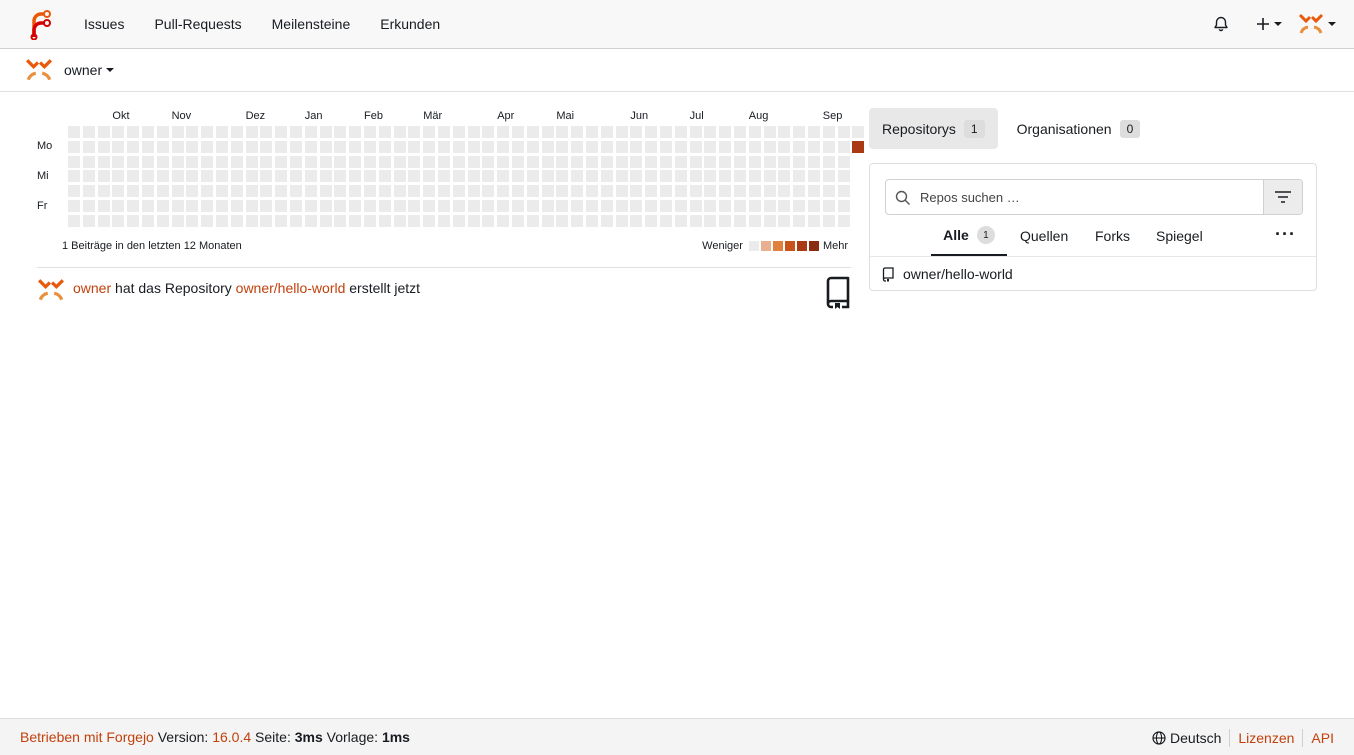  What do you see at coordinates (1179, 236) in the screenshot?
I see `repo-tab-mirrors: Spiegel` at bounding box center [1179, 236].